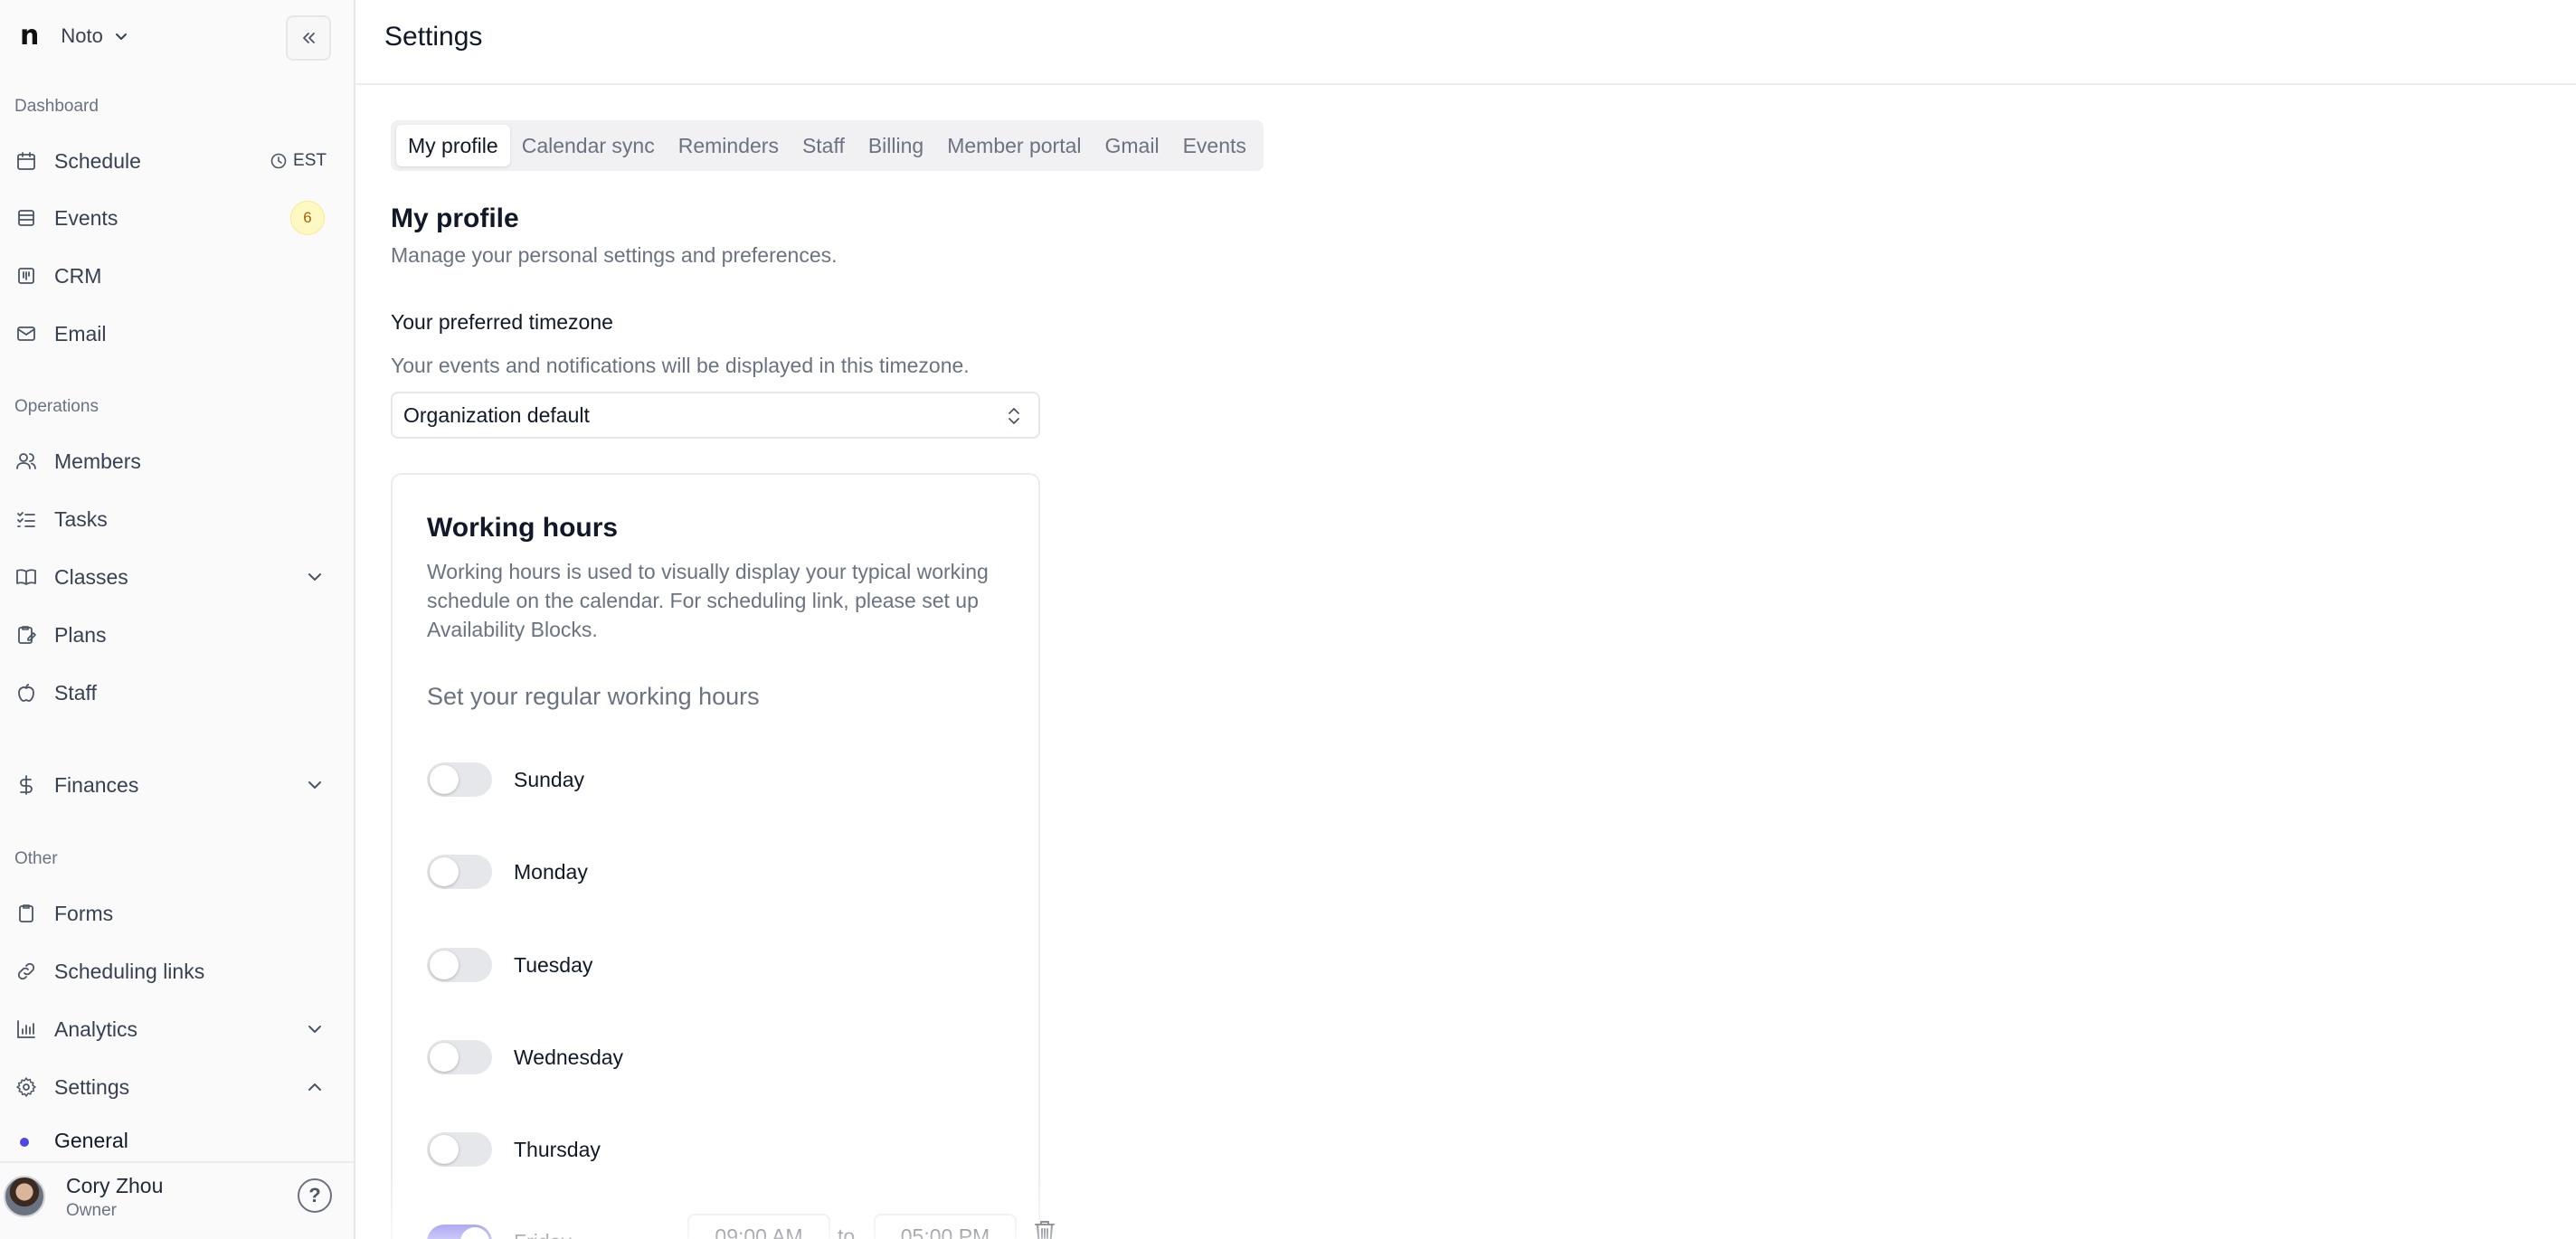 The width and height of the screenshot is (2576, 1239). Describe the element at coordinates (551, 872) in the screenshot. I see `day-label: Monday` at that location.